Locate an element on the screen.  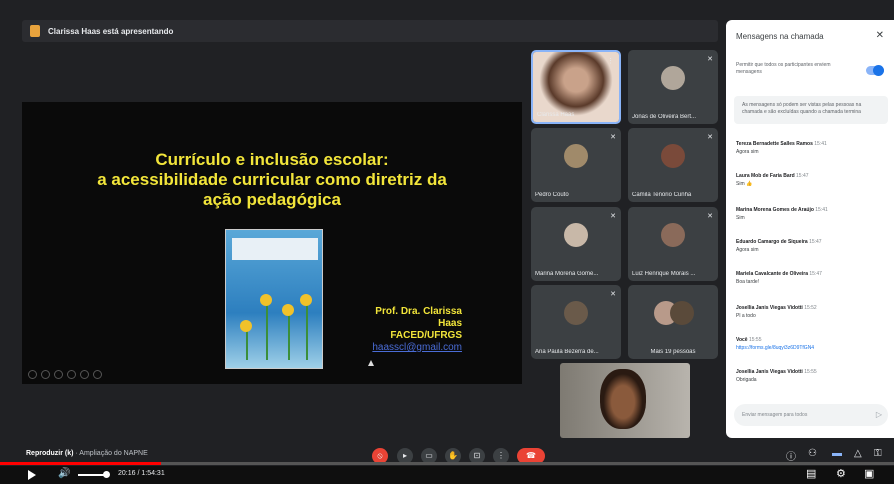
slide-controls is located at coordinates (65, 374).